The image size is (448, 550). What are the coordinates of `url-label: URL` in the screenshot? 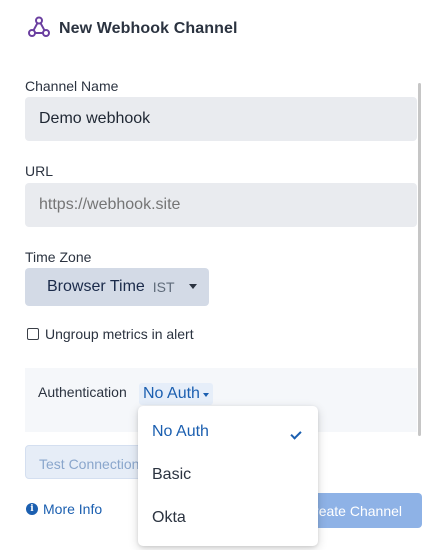 It's located at (39, 171).